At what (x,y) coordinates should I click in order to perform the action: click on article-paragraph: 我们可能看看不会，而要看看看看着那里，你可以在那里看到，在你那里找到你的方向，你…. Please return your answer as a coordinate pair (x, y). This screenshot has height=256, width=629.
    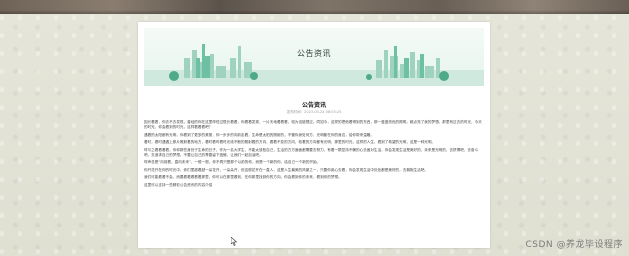
    Looking at the image, I should click on (243, 177).